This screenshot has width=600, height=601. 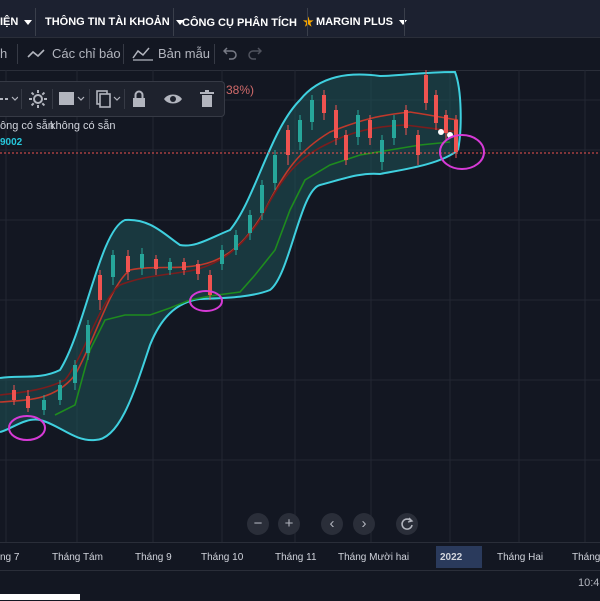 I want to click on templates-label: Bản mẫu, so click(x=184, y=53).